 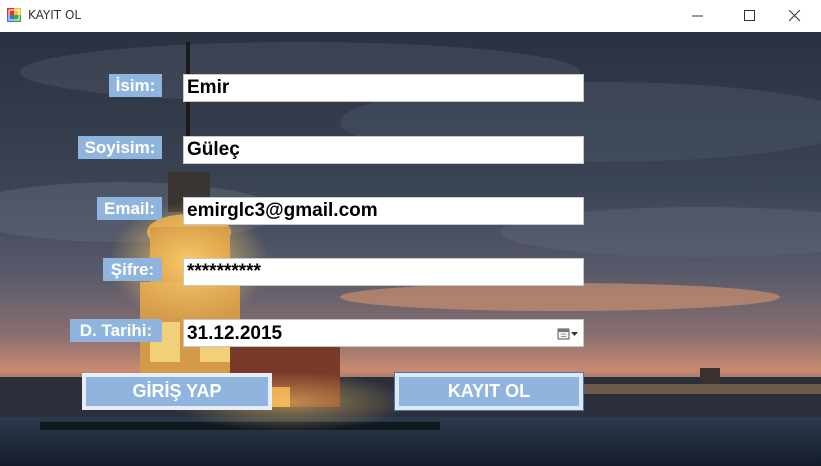 I want to click on dogum-tarihi-value: 31.12.2015, so click(x=235, y=333).